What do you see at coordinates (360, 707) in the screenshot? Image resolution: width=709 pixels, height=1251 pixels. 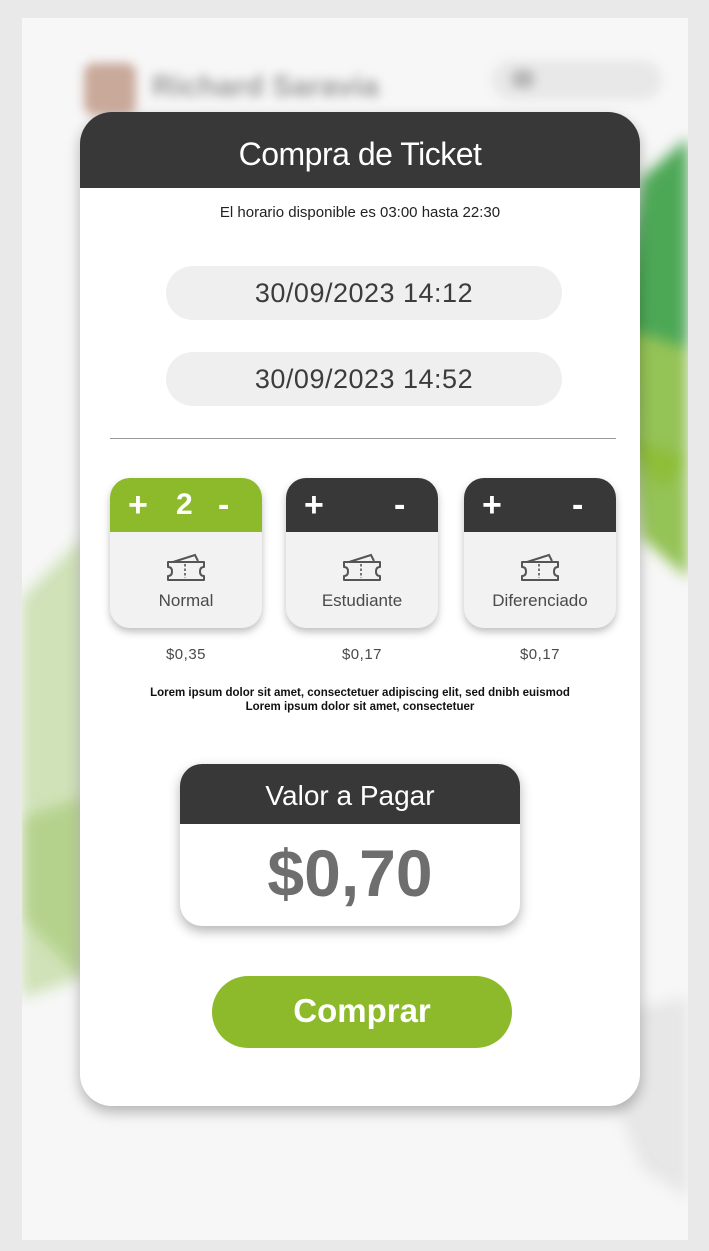 I see `notice-line-2: Lorem ipsum dolor sit amet, consectetuer` at bounding box center [360, 707].